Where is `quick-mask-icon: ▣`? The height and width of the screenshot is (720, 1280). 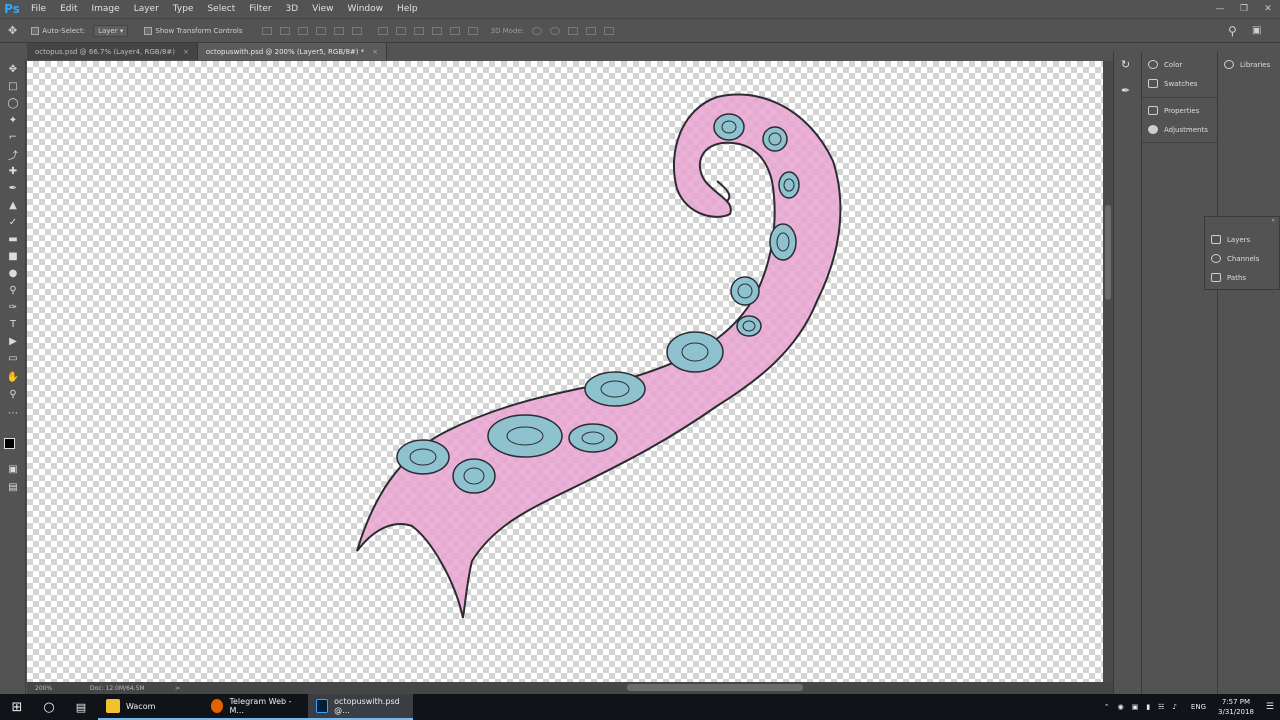
quick-mask-icon: ▣ is located at coordinates (13, 469).